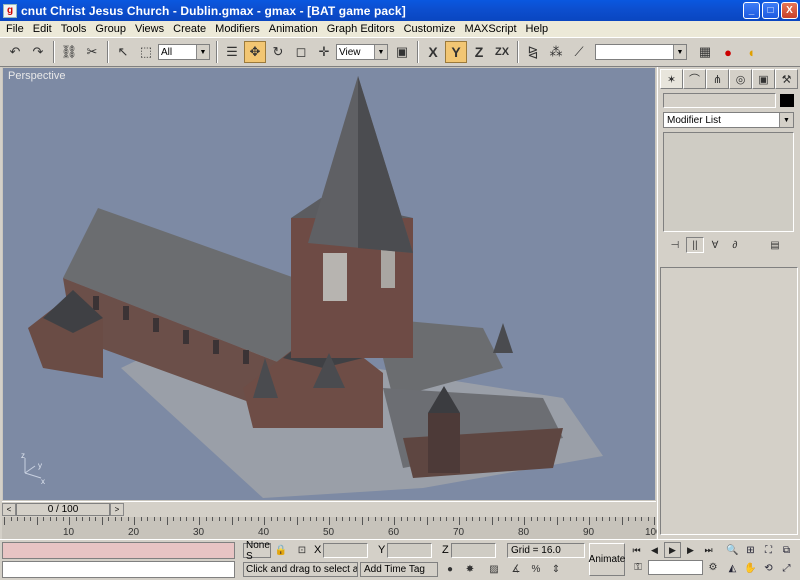 The width and height of the screenshot is (800, 580). What do you see at coordinates (118, 569) in the screenshot?
I see `maxscript-output-mini` at bounding box center [118, 569].